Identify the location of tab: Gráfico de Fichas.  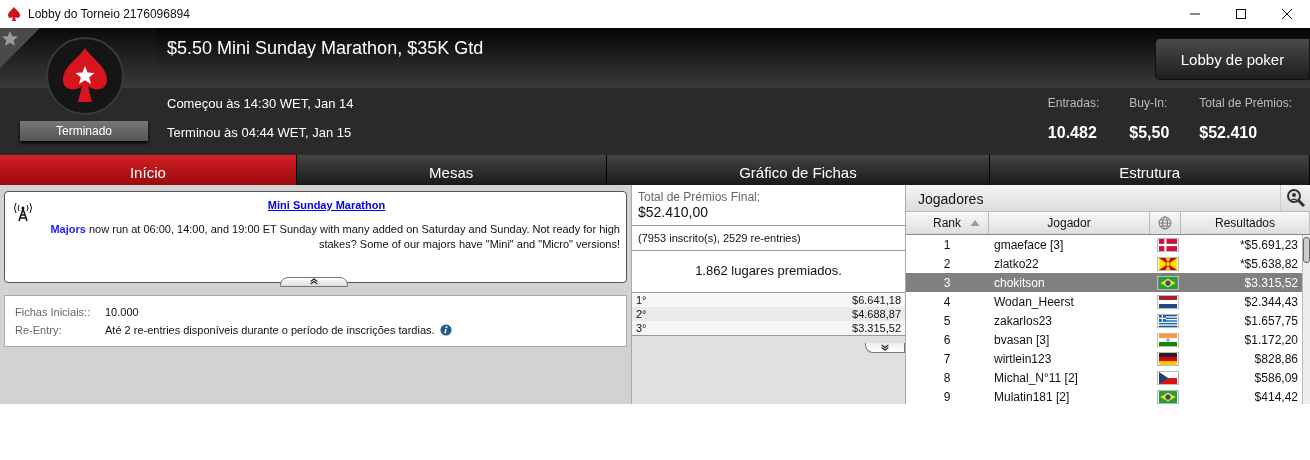
(798, 170).